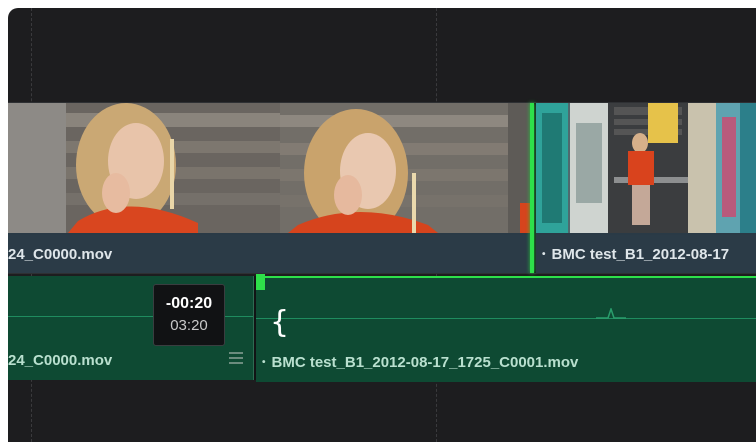  I want to click on trim-offset: -00:20, so click(189, 303).